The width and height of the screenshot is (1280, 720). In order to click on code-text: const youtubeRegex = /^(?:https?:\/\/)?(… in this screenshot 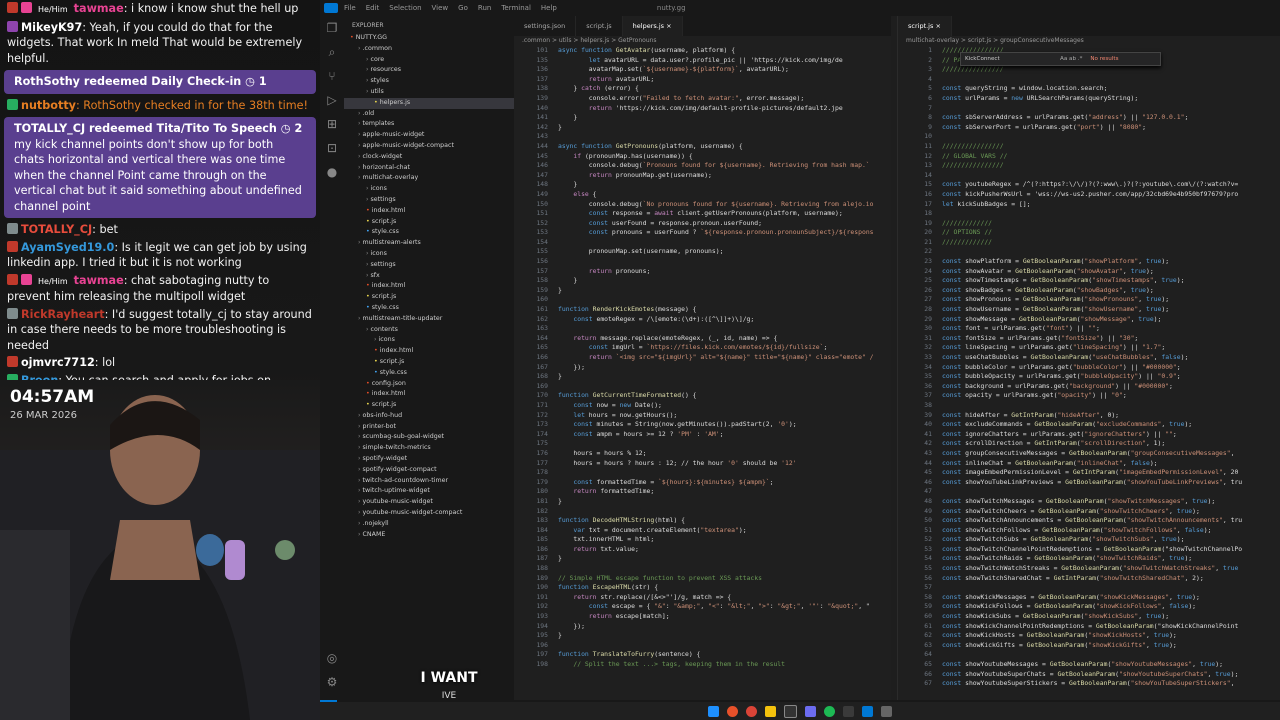, I will do `click(1090, 184)`.